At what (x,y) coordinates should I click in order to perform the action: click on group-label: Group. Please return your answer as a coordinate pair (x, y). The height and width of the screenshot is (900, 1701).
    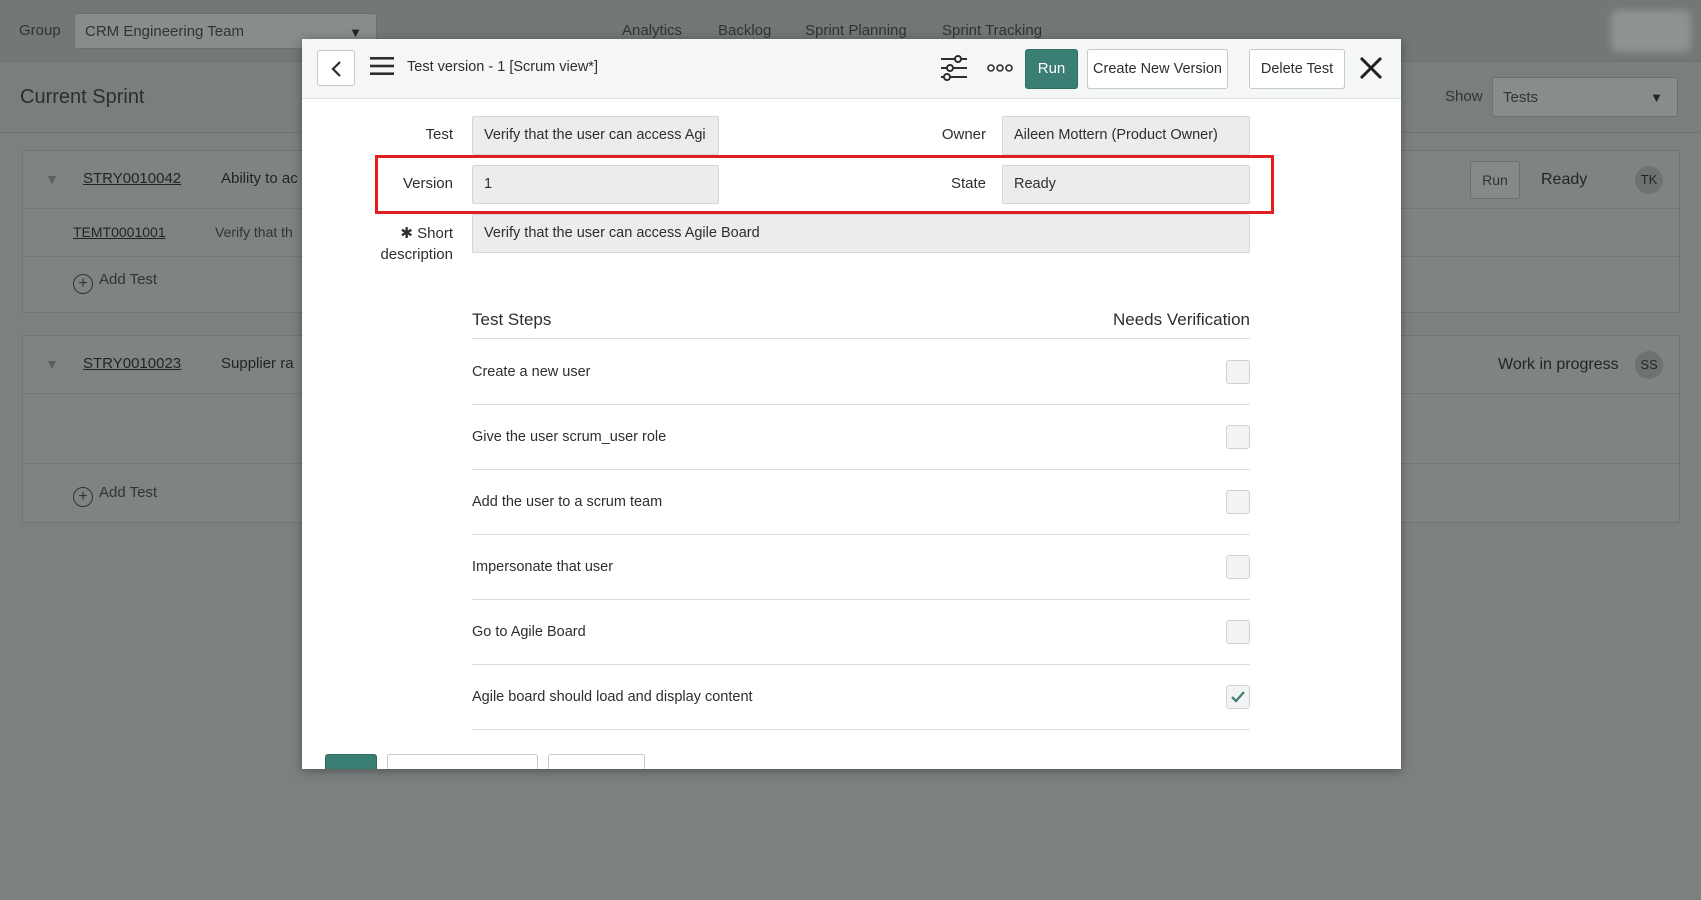
    Looking at the image, I should click on (40, 30).